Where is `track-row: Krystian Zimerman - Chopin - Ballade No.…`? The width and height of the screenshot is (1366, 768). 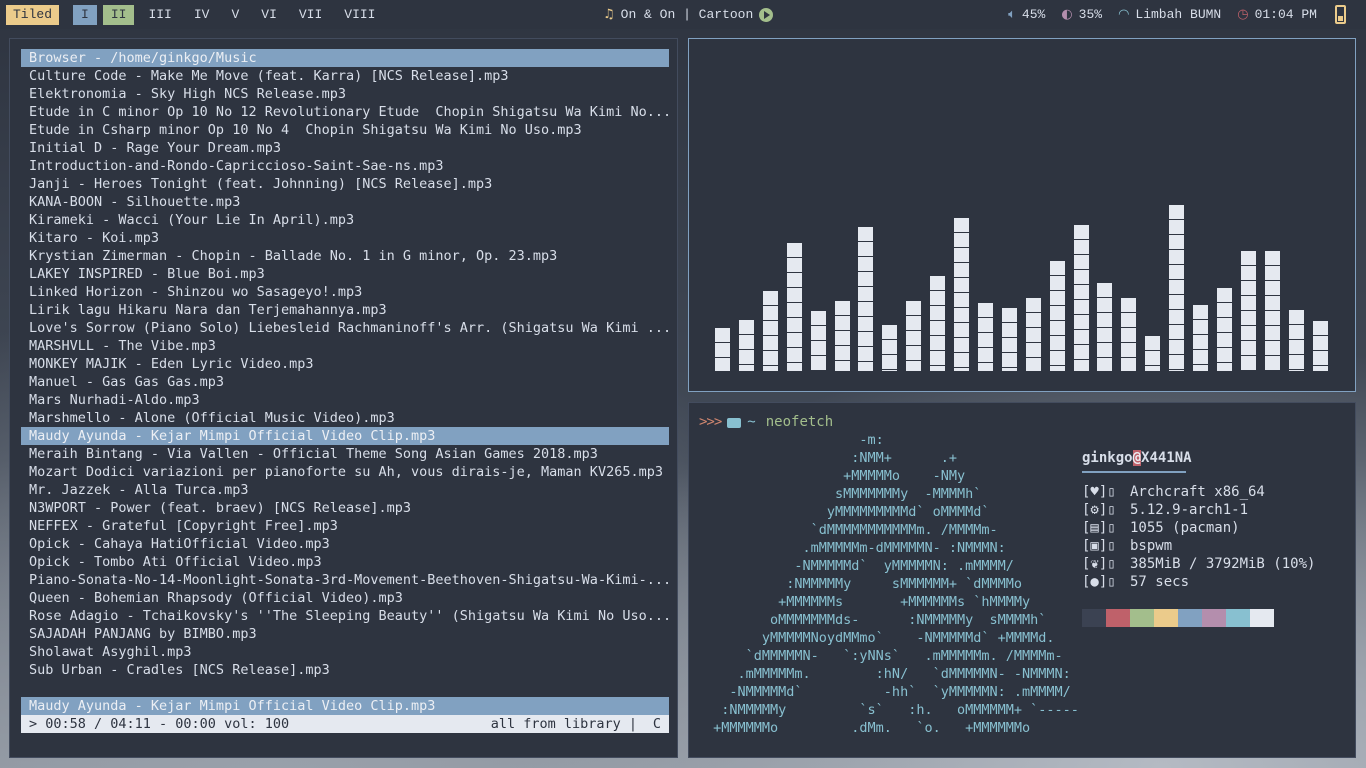
track-row: Krystian Zimerman - Chopin - Ballade No.… is located at coordinates (345, 256).